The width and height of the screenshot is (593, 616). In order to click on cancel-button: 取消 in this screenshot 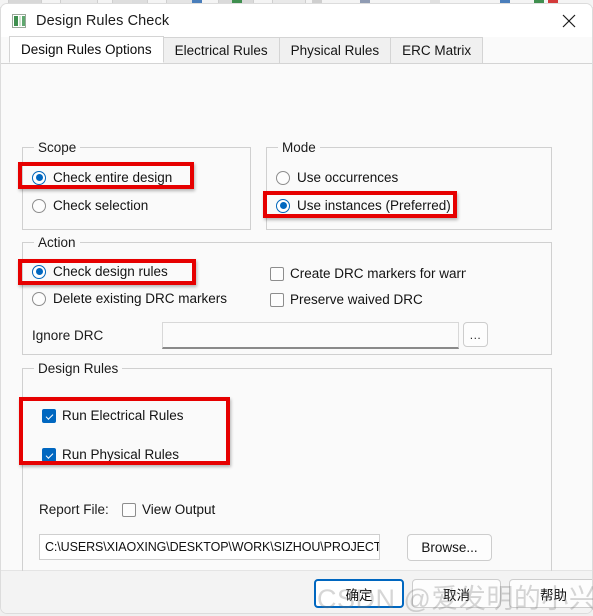, I will do `click(456, 593)`.